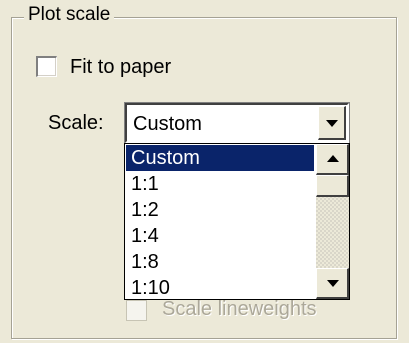  I want to click on scroll-up-button, so click(332, 159).